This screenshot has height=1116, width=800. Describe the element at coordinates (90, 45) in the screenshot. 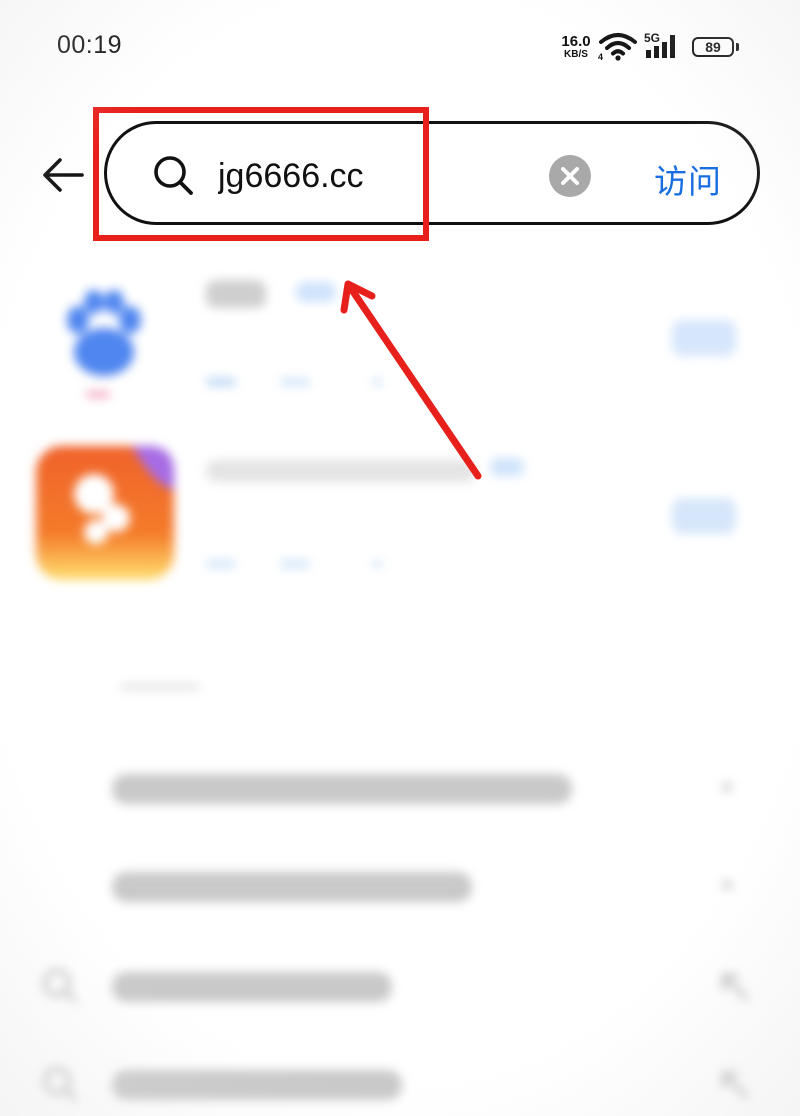

I see `status-time: 00:19` at that location.